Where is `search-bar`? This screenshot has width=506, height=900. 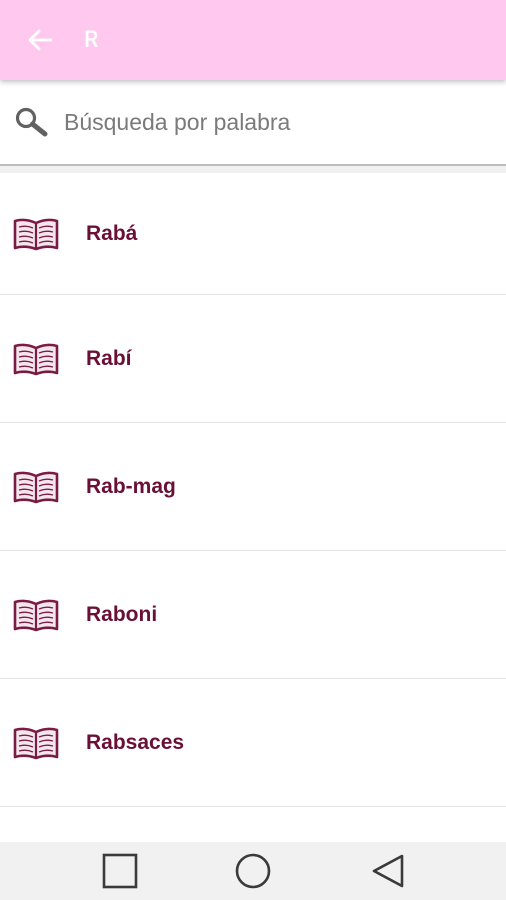 search-bar is located at coordinates (253, 123).